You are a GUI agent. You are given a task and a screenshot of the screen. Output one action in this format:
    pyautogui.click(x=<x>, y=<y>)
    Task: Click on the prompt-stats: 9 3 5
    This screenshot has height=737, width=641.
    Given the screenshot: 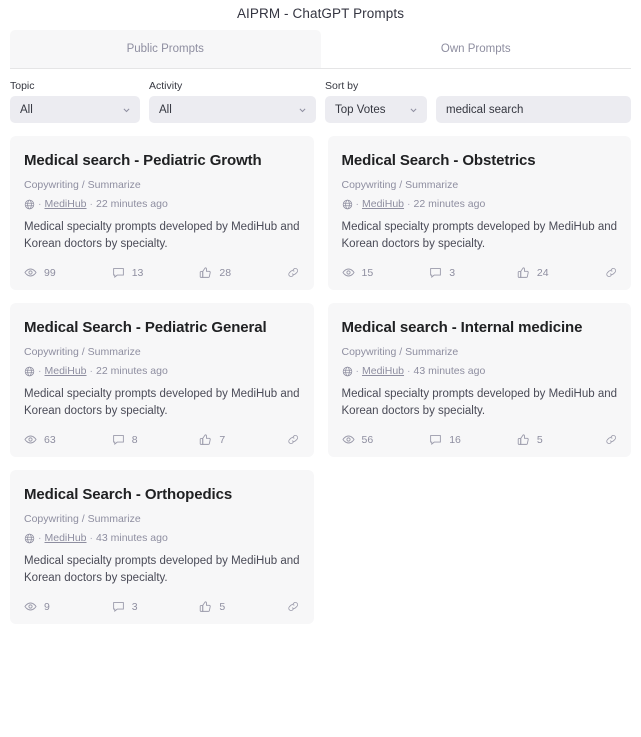 What is the action you would take?
    pyautogui.click(x=162, y=606)
    